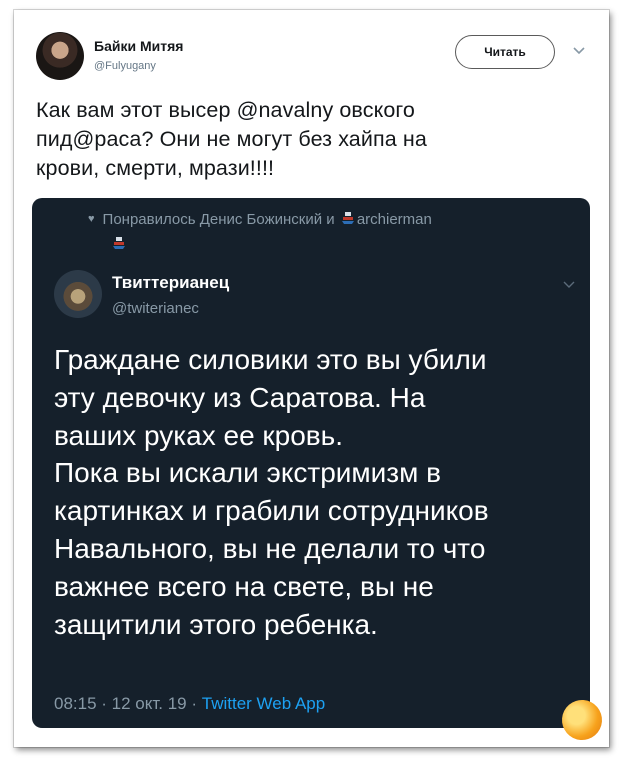 This screenshot has width=621, height=759. I want to click on author-avatar, so click(60, 56).